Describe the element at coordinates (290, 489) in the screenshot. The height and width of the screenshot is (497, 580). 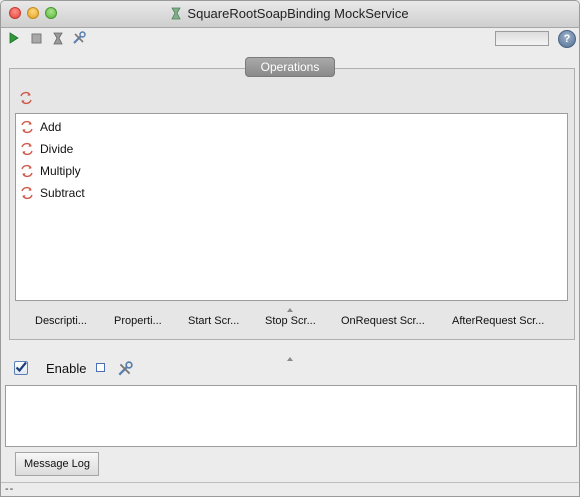
I see `status-bar: --` at that location.